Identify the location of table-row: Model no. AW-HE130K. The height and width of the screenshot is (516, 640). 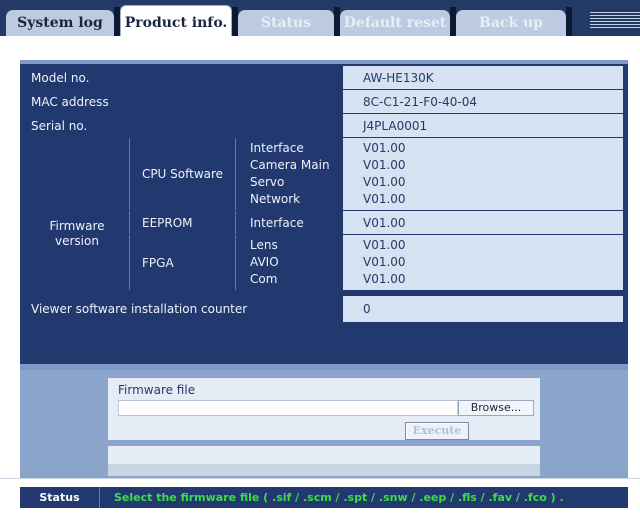
(324, 77).